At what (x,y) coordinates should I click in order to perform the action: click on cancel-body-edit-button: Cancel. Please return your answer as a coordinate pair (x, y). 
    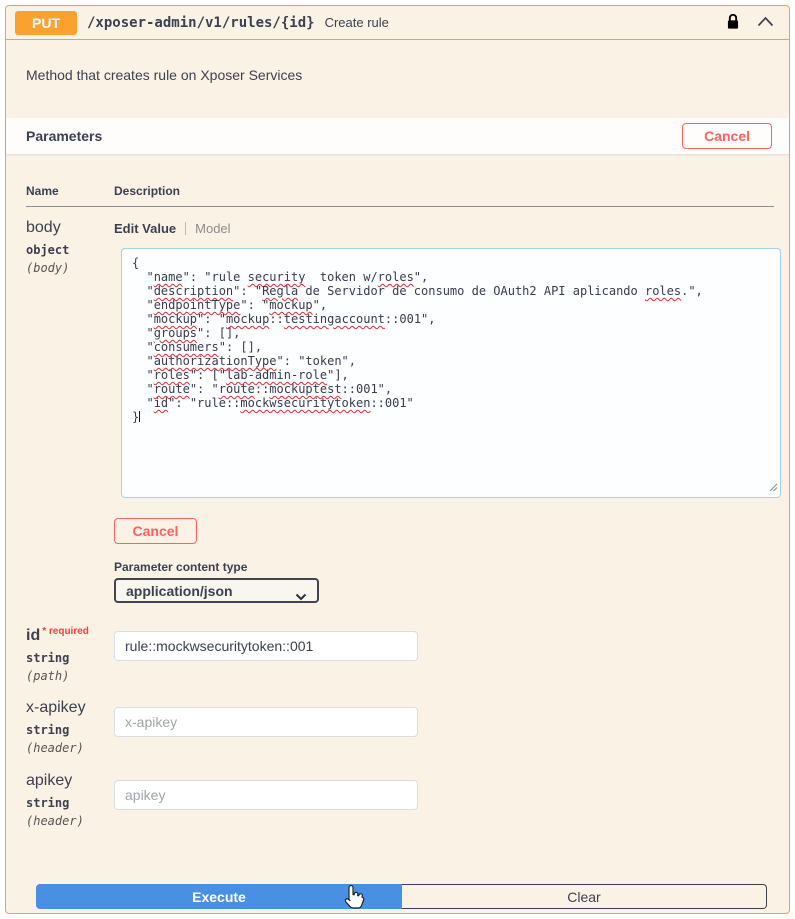
    Looking at the image, I should click on (155, 531).